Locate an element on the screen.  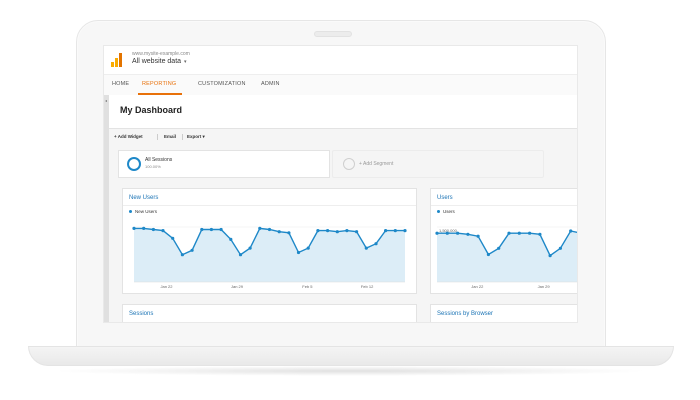
widget-title: Sessions is located at coordinates (141, 314).